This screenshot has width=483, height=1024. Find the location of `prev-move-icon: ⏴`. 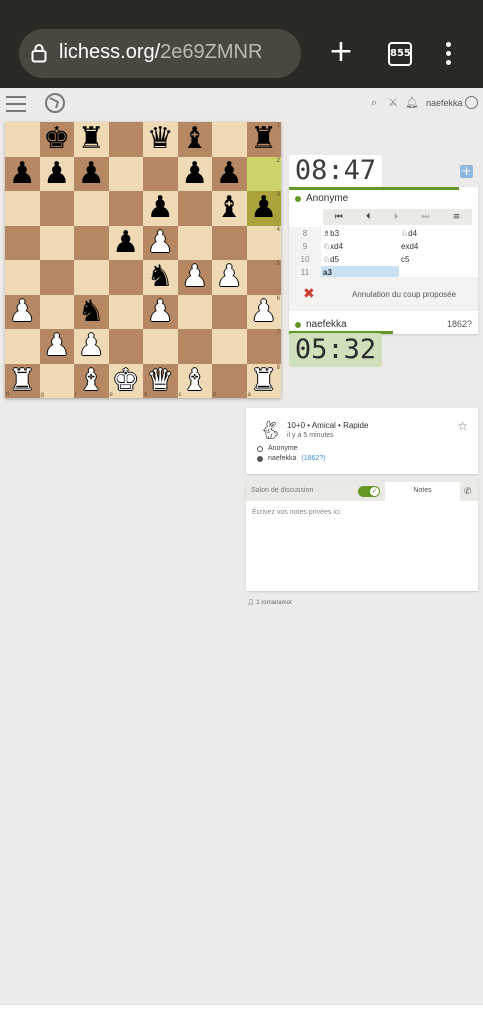

prev-move-icon: ⏴ is located at coordinates (368, 217).